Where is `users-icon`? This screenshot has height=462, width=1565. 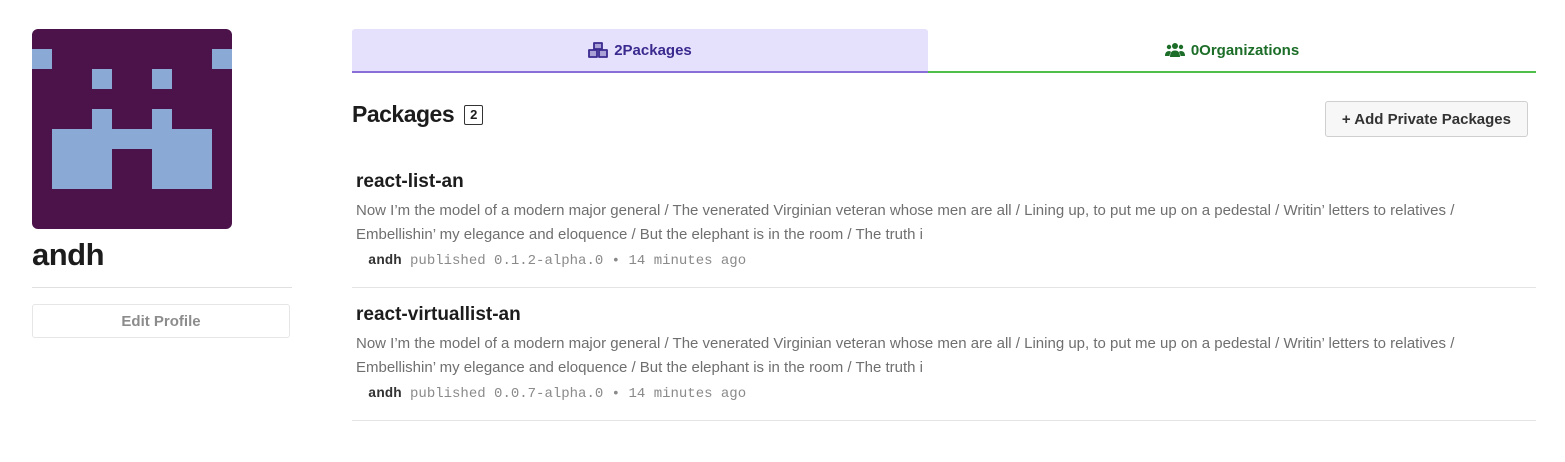
users-icon is located at coordinates (1174, 50).